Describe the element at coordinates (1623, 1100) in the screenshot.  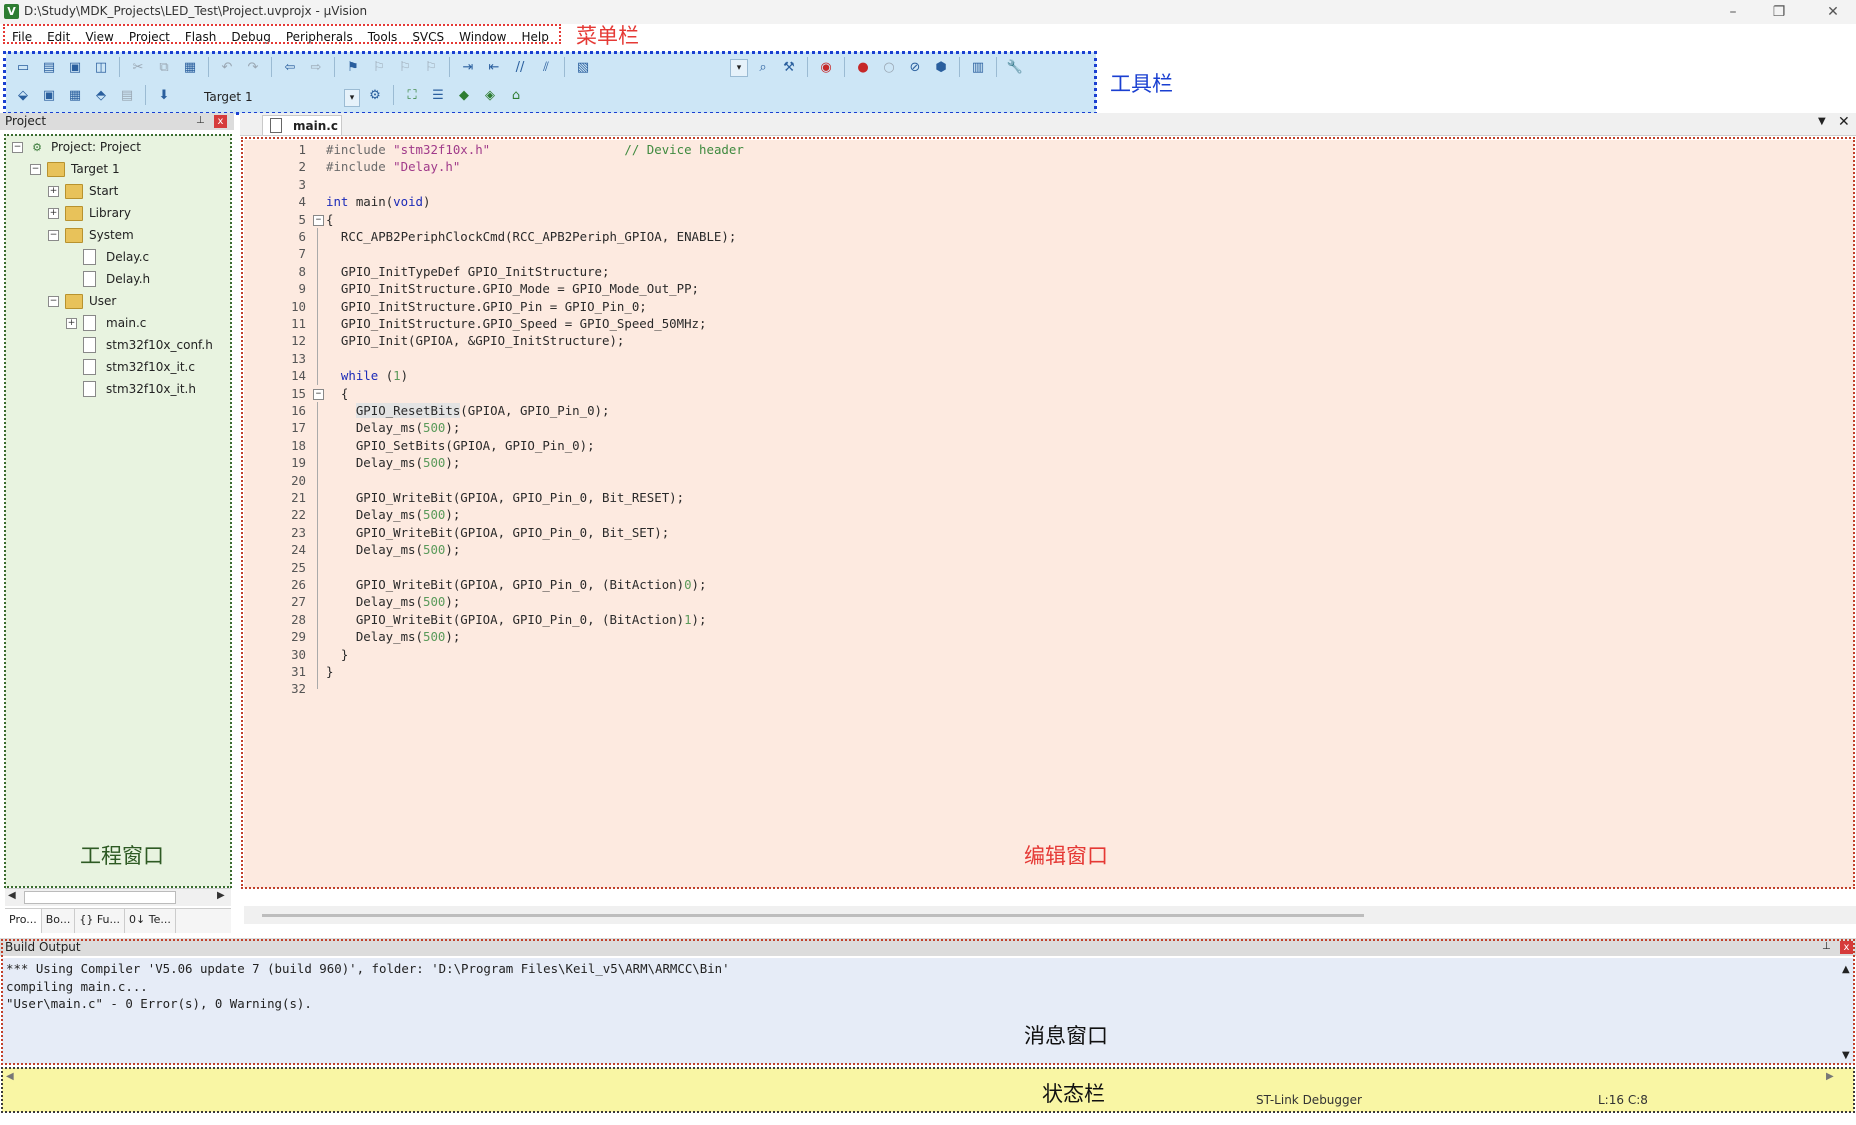
I see `status-cursor-position: L:16 C:8` at that location.